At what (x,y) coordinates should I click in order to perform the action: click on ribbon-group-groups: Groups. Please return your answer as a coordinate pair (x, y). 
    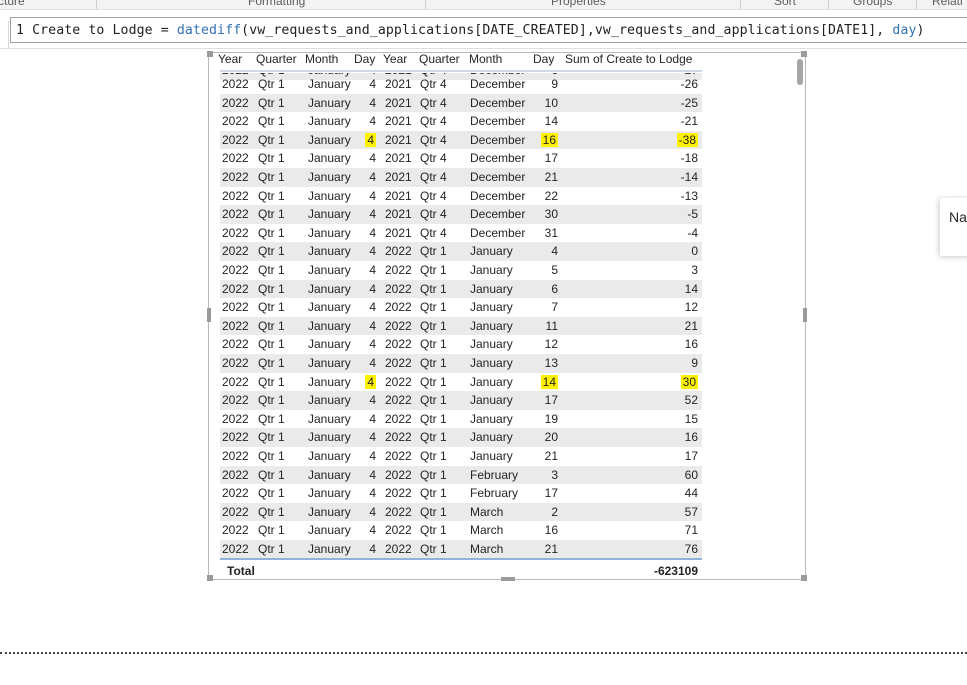
    Looking at the image, I should click on (872, 4).